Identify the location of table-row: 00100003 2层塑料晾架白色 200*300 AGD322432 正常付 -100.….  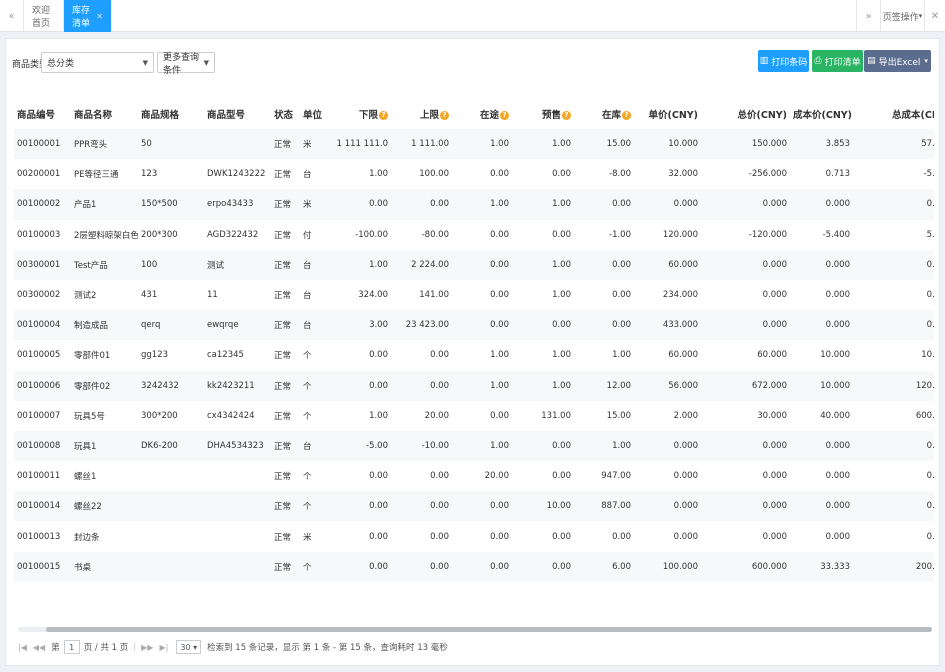
(474, 235).